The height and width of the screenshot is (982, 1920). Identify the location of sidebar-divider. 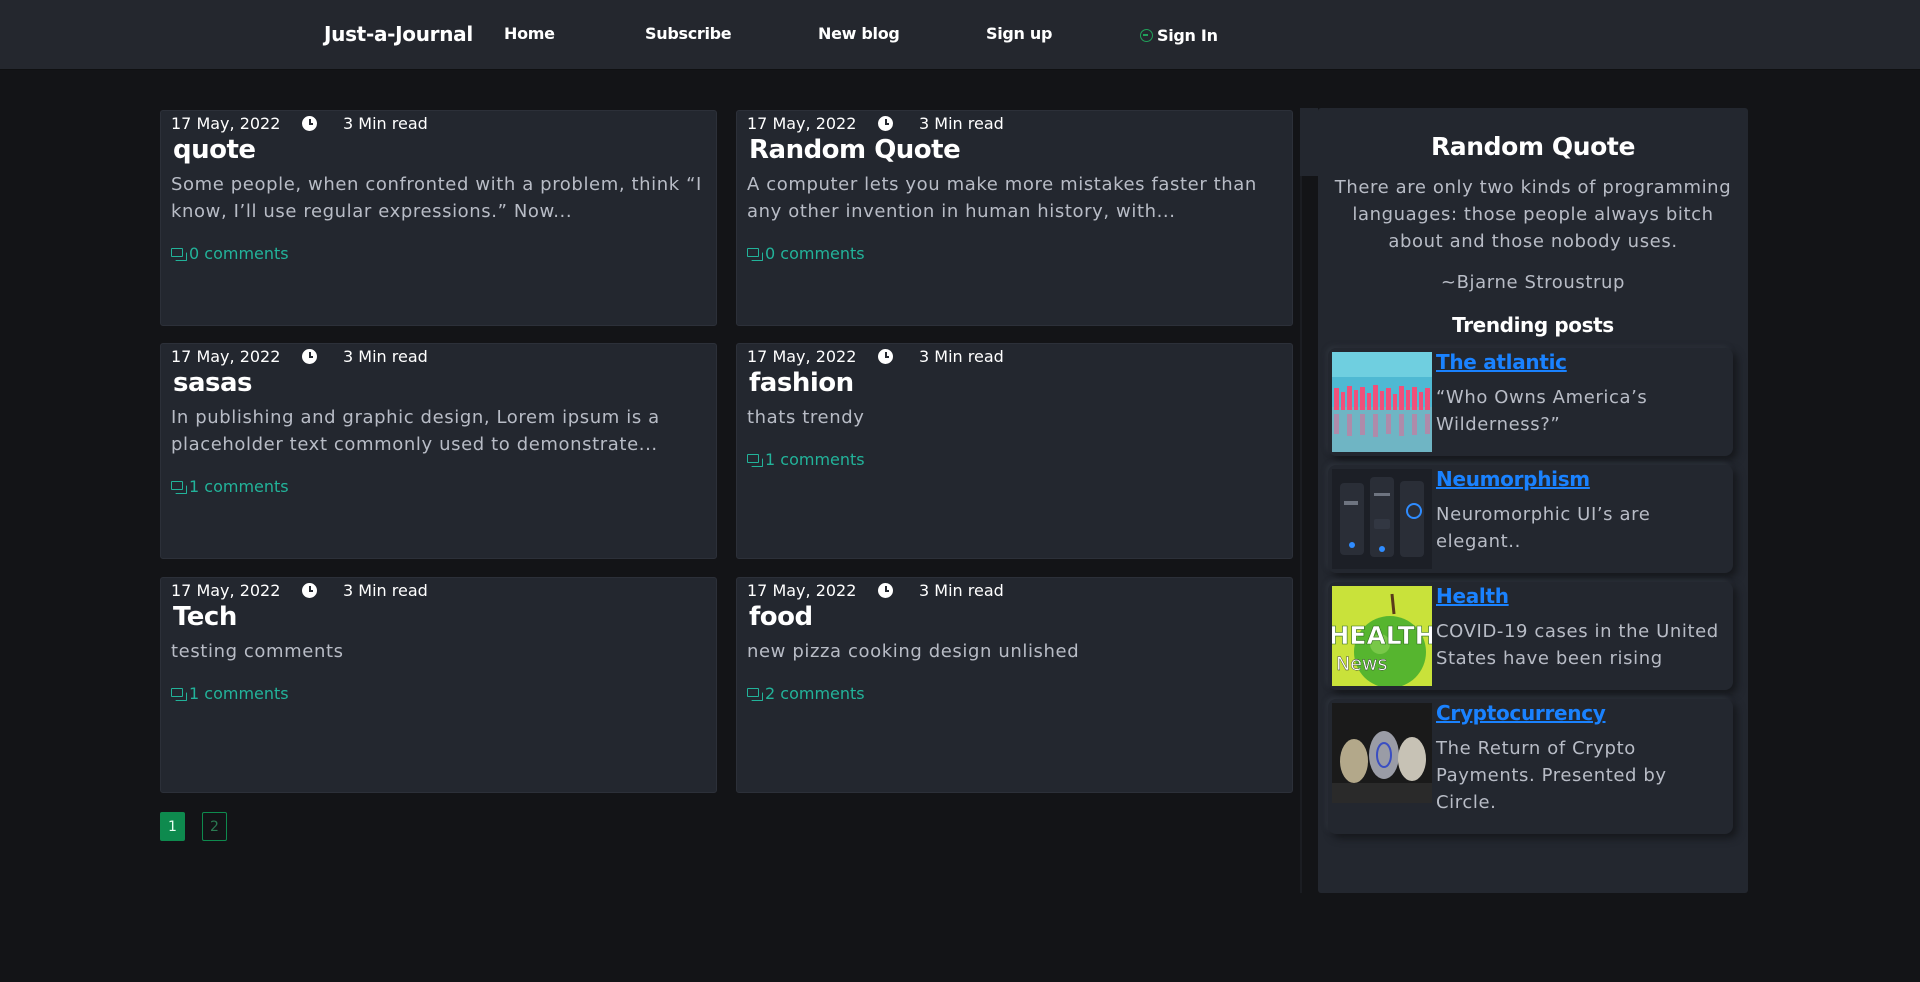
(1301, 500).